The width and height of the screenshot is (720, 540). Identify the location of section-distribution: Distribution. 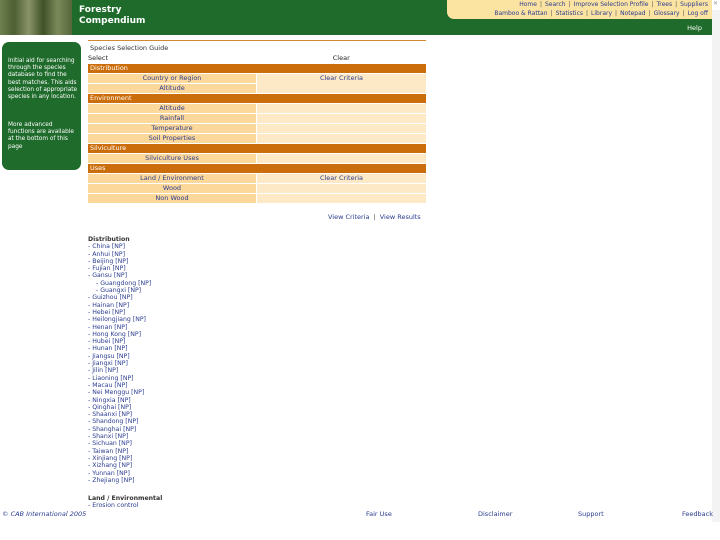
(257, 68).